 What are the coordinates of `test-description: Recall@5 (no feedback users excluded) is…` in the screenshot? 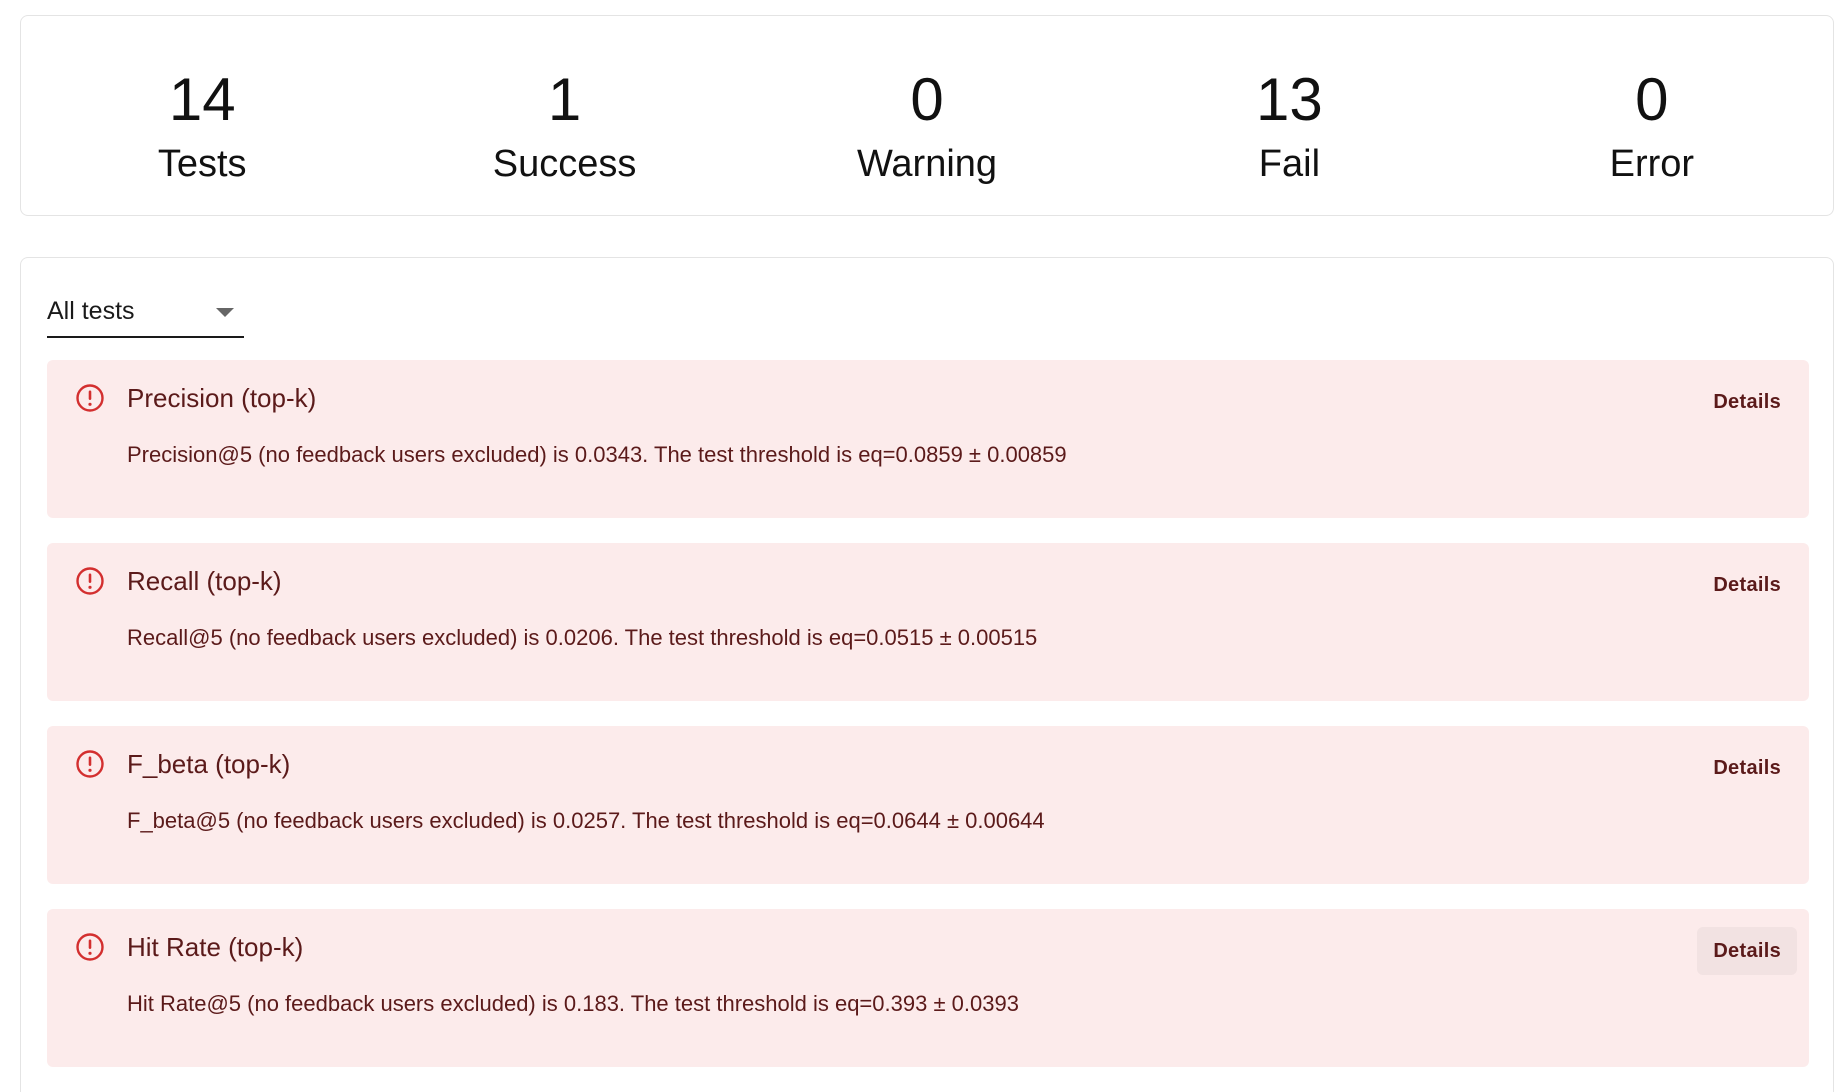 It's located at (582, 637).